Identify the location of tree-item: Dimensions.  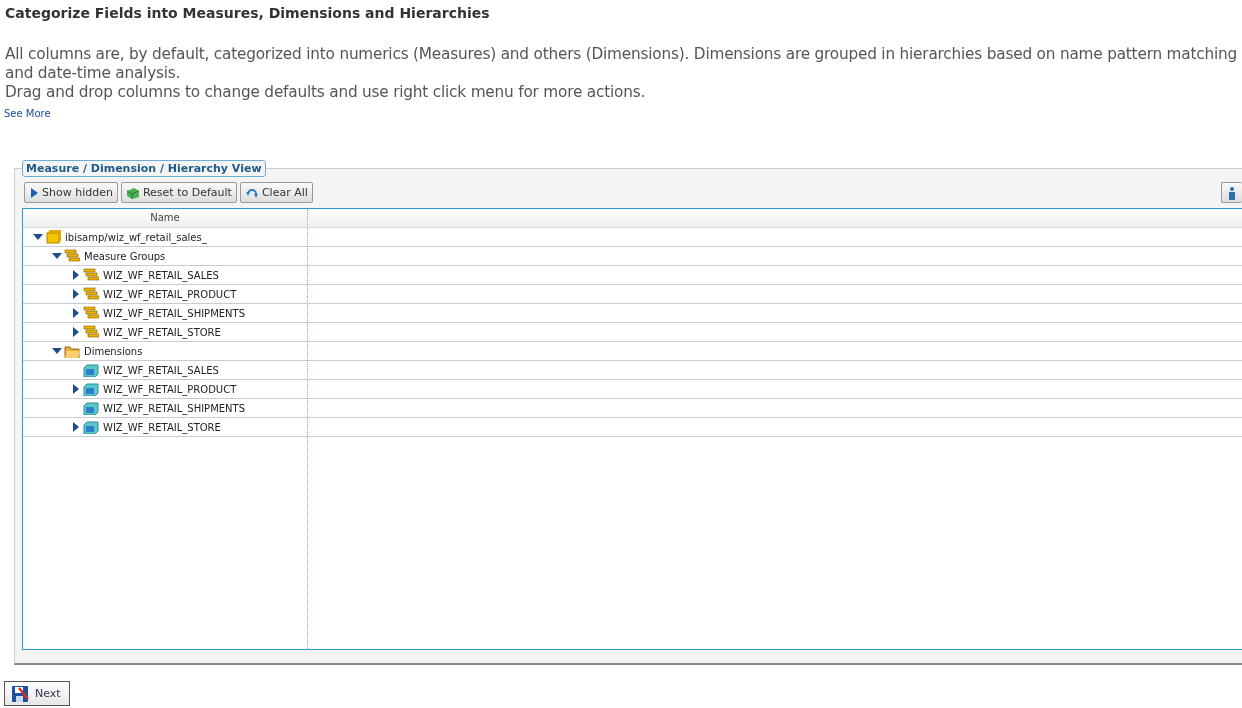
(165, 351).